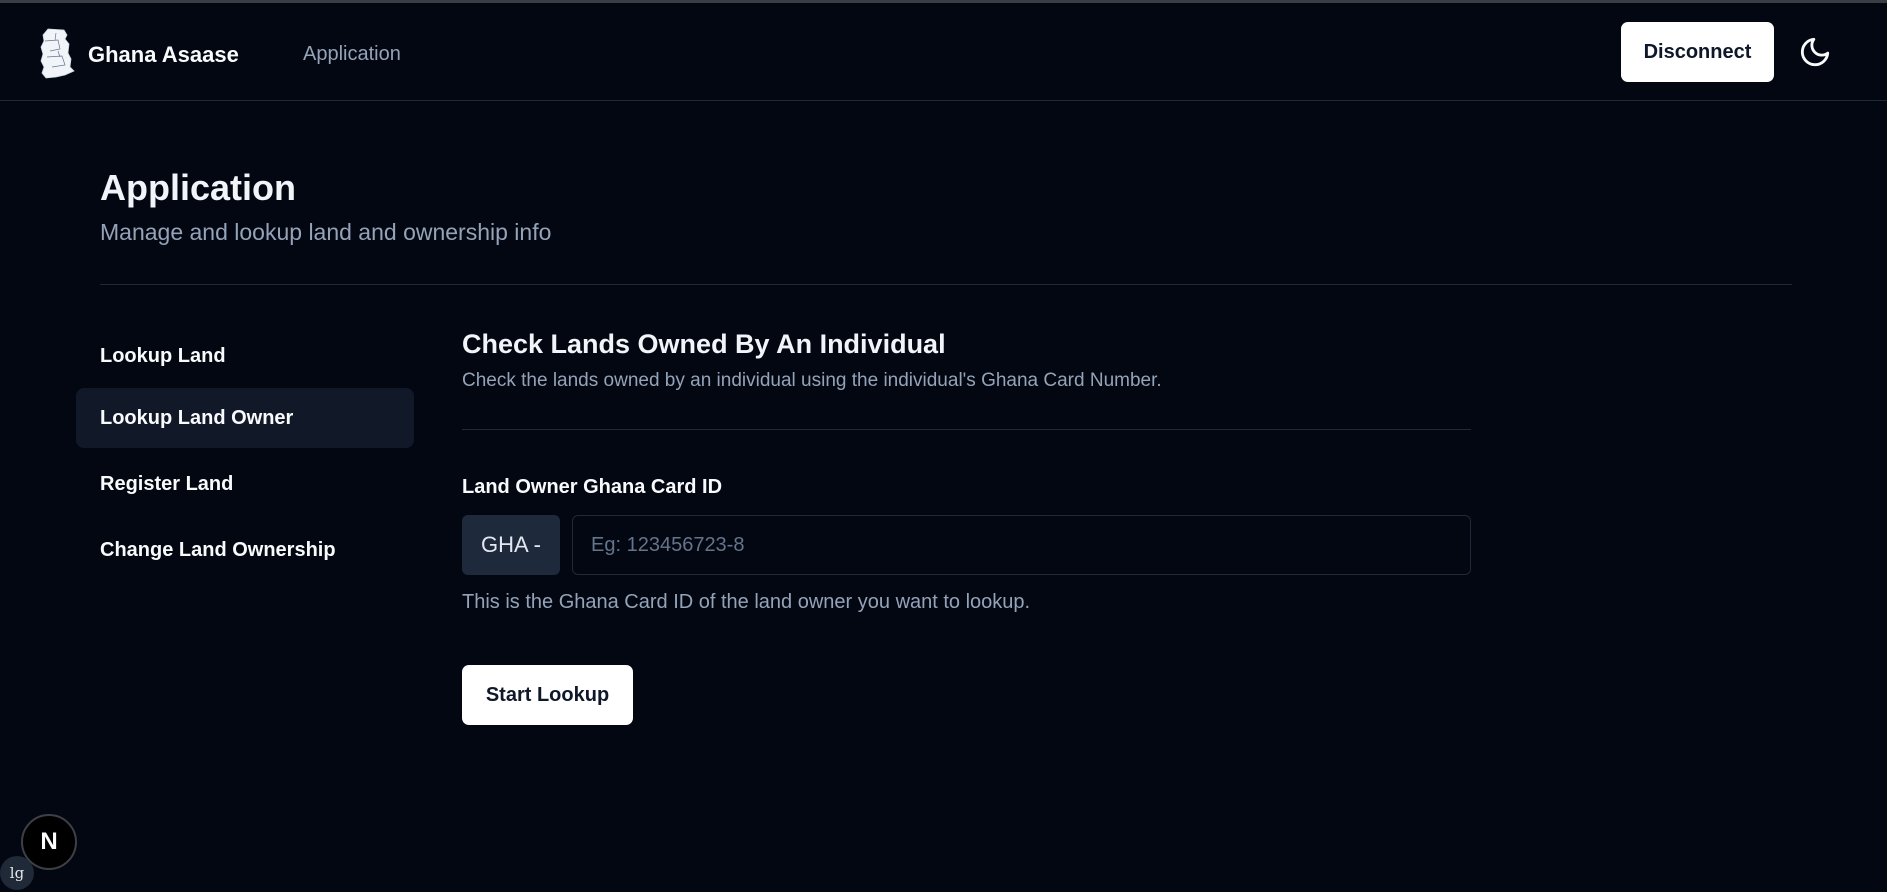  Describe the element at coordinates (547, 695) in the screenshot. I see `start-lookup-button: Start Lookup` at that location.